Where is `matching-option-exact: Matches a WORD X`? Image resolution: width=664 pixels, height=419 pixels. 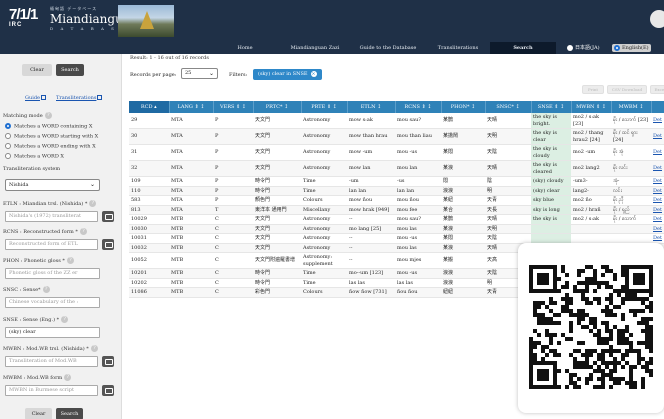 matching-option-exact: Matches a WORD X is located at coordinates (34, 156).